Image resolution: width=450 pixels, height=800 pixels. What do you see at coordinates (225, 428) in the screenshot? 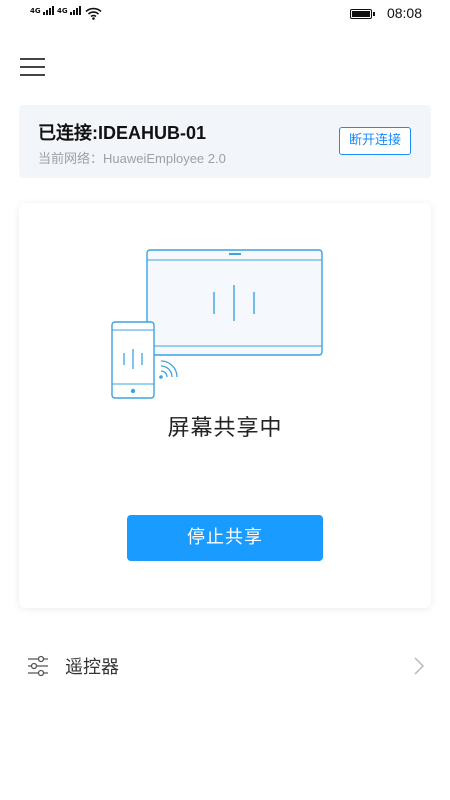
I see `share-status-text: 屏幕共享中` at bounding box center [225, 428].